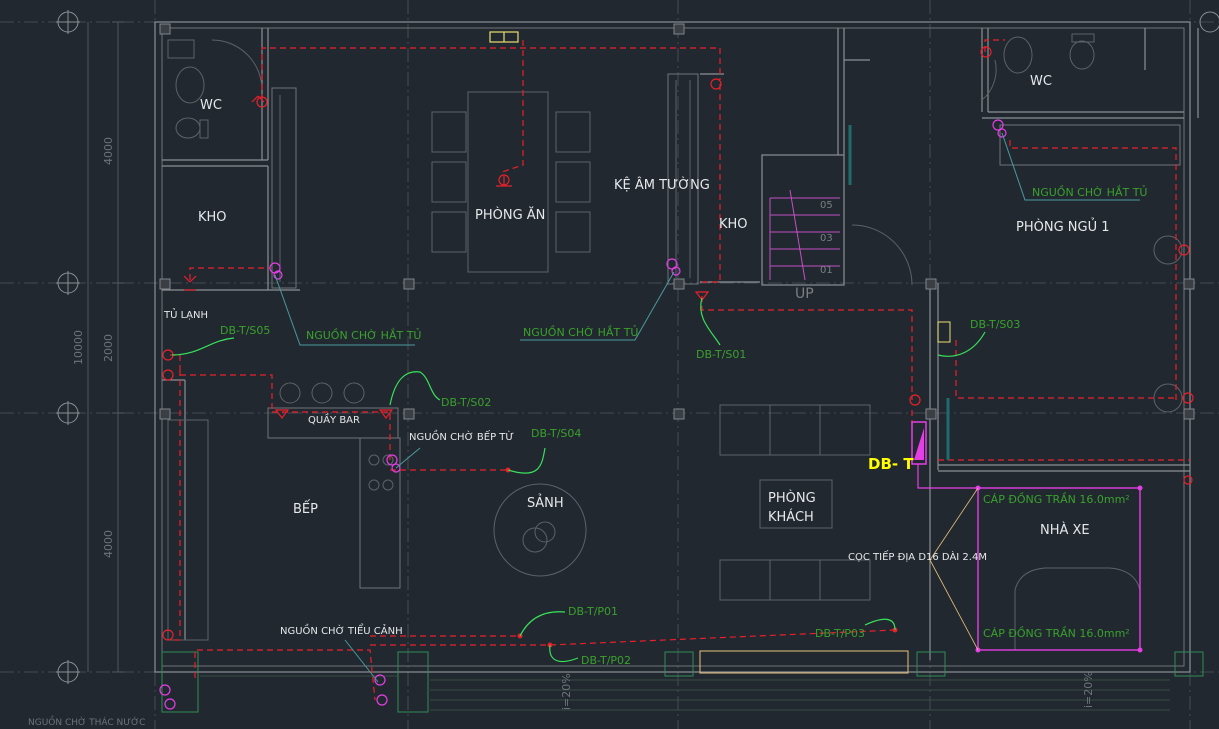 The height and width of the screenshot is (729, 1219). Describe the element at coordinates (78, 347) in the screenshot. I see `dimension-total: 10000` at that location.